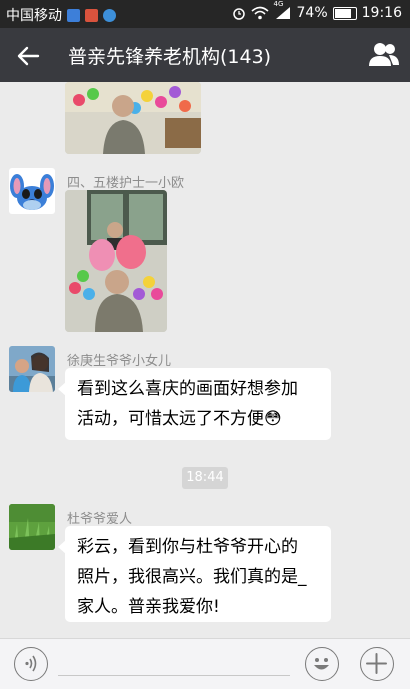  I want to click on sender-name: 徐庚生爷爷小女儿, so click(119, 361).